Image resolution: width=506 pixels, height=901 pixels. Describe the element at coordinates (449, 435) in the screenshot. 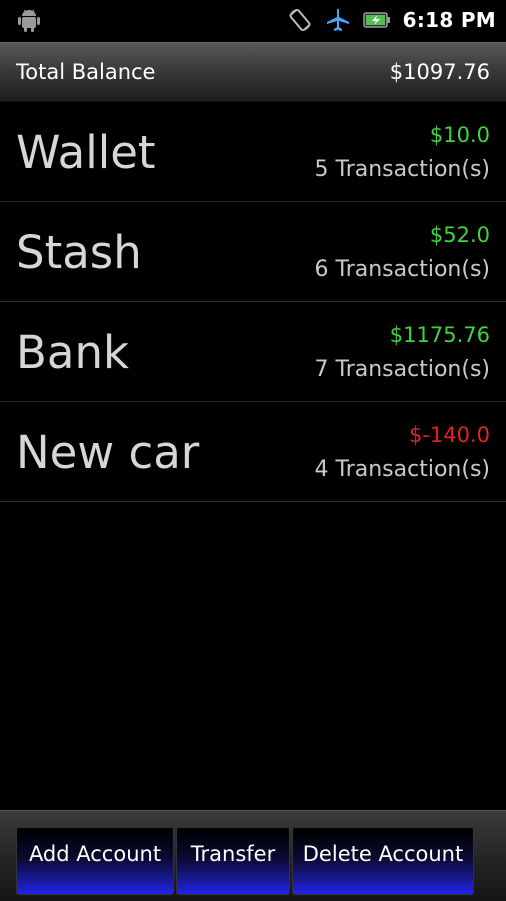

I see `account-amount: $-140.0` at that location.